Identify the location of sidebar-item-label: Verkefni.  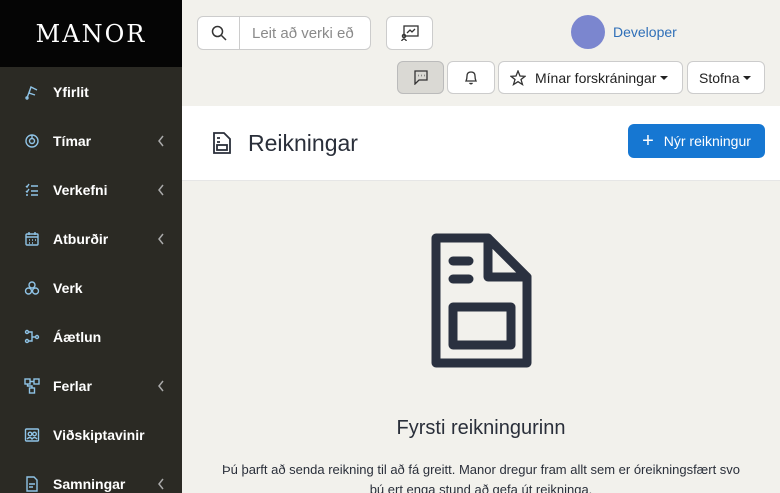
(80, 189).